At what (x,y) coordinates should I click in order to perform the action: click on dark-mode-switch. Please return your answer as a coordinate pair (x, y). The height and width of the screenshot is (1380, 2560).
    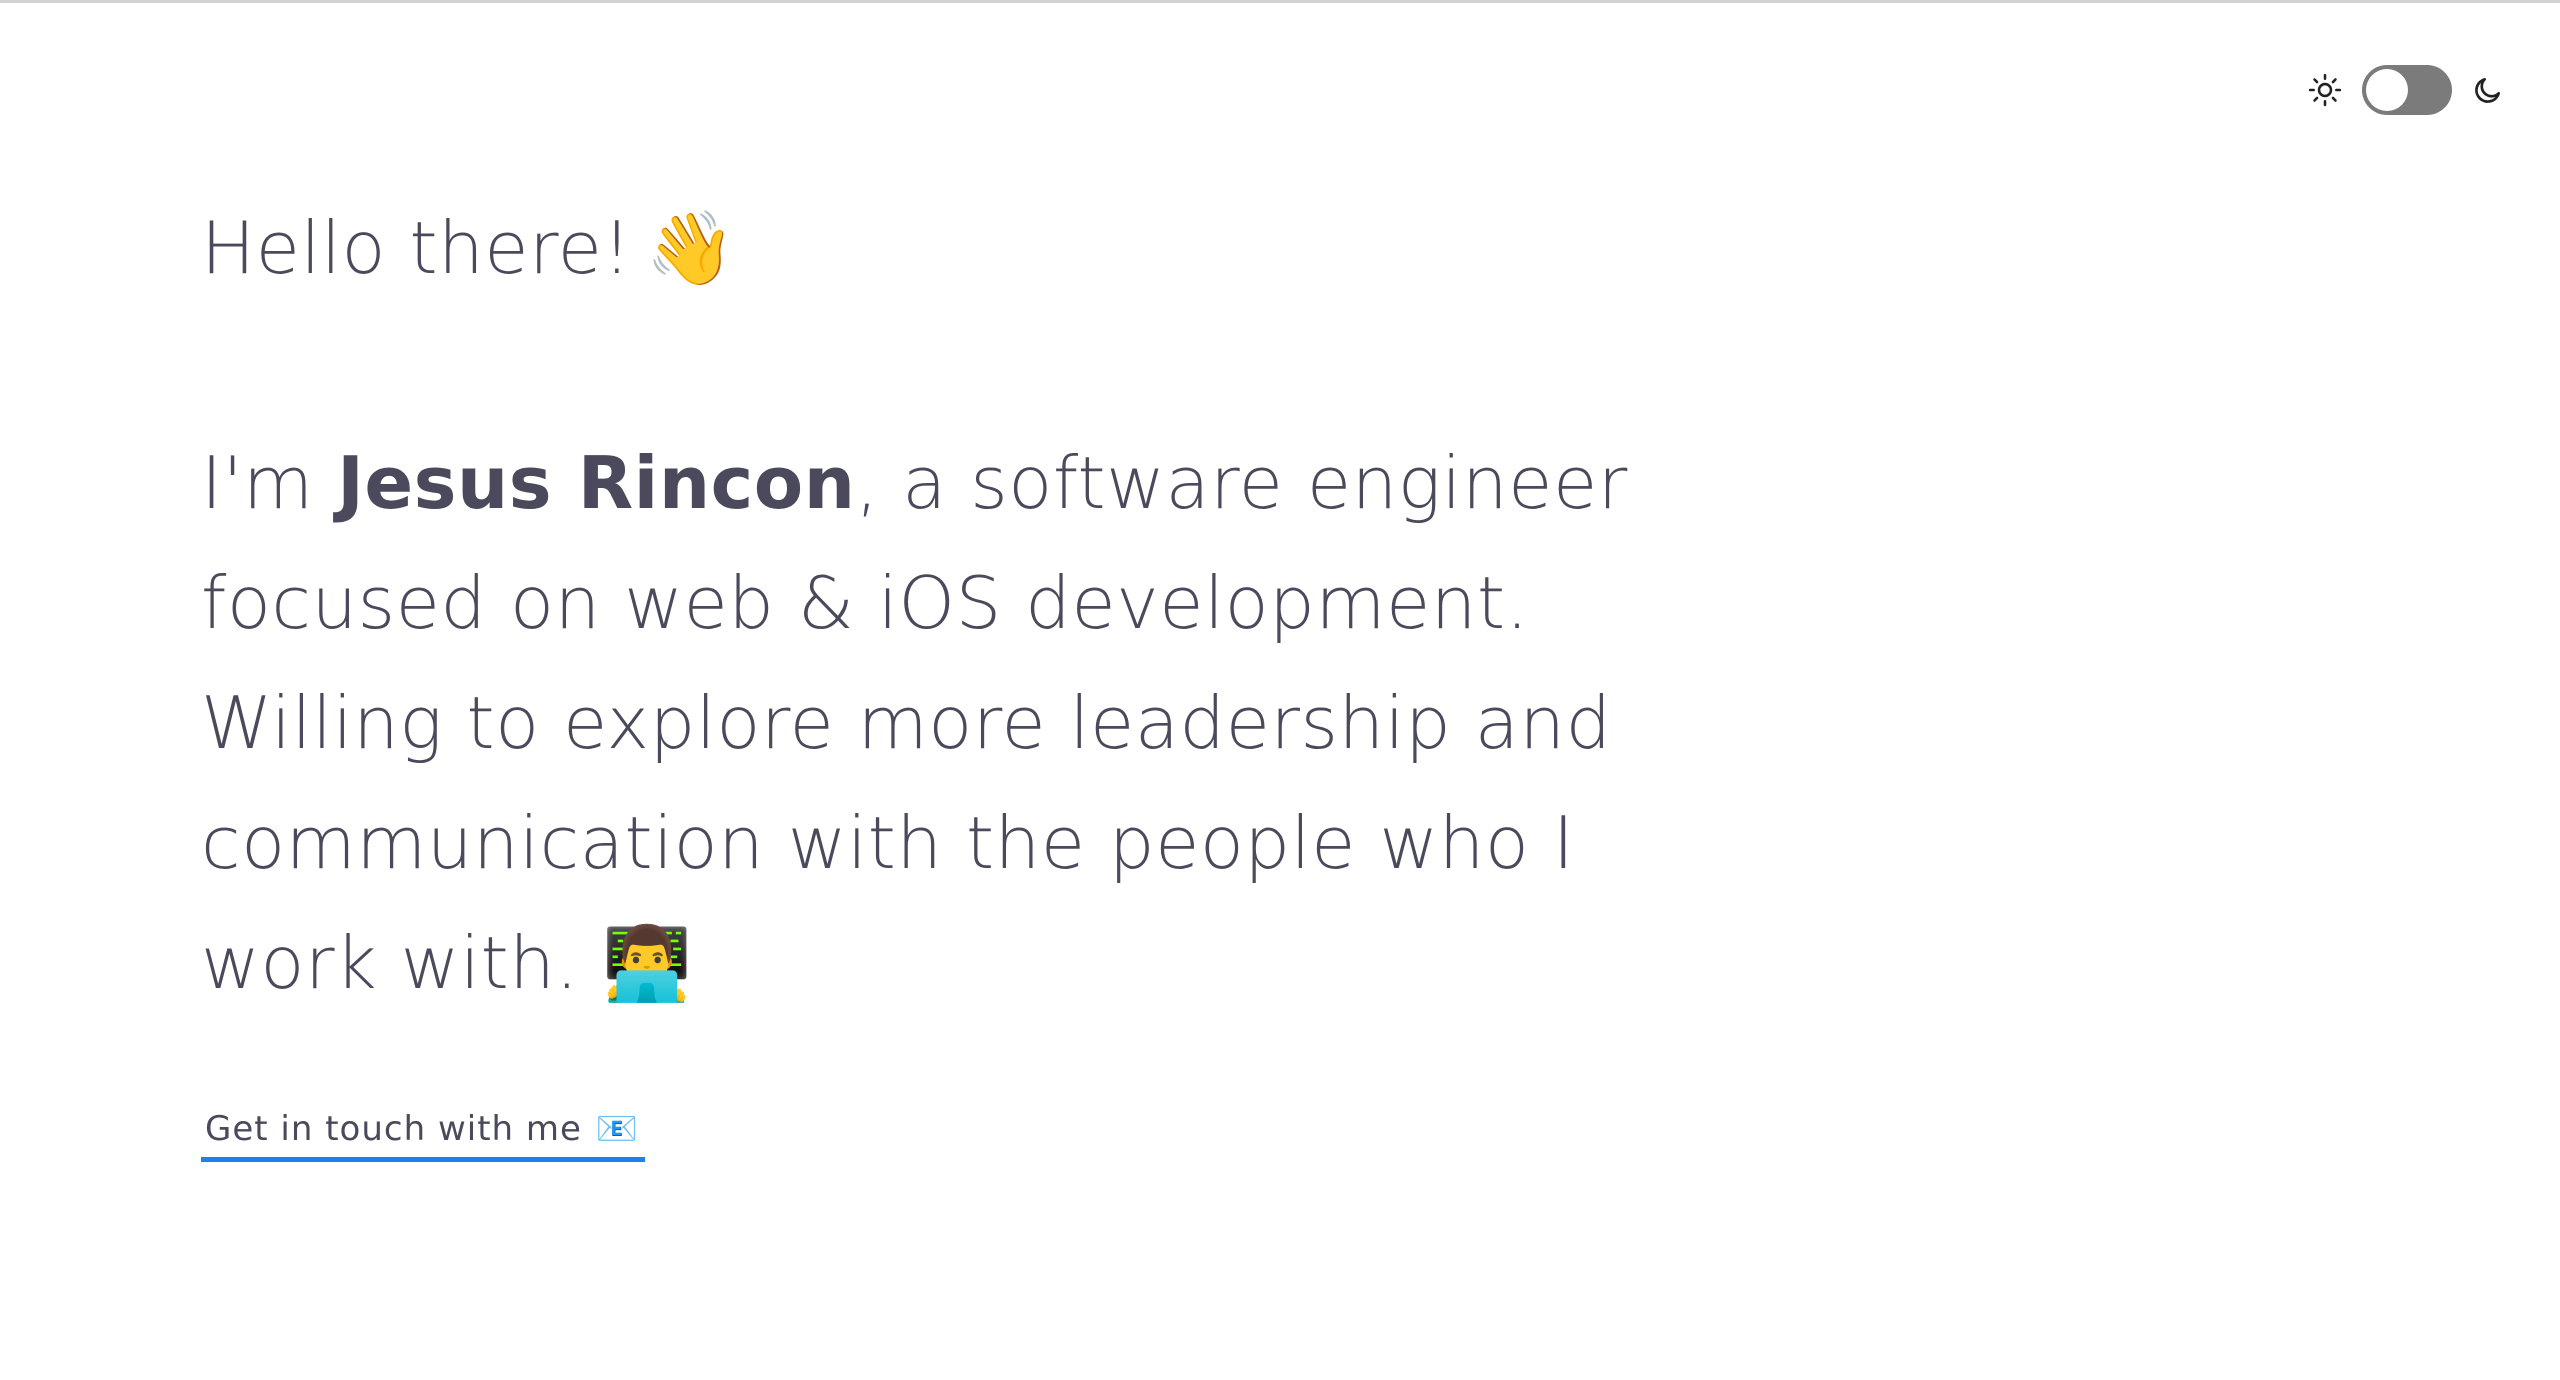
    Looking at the image, I should click on (2407, 90).